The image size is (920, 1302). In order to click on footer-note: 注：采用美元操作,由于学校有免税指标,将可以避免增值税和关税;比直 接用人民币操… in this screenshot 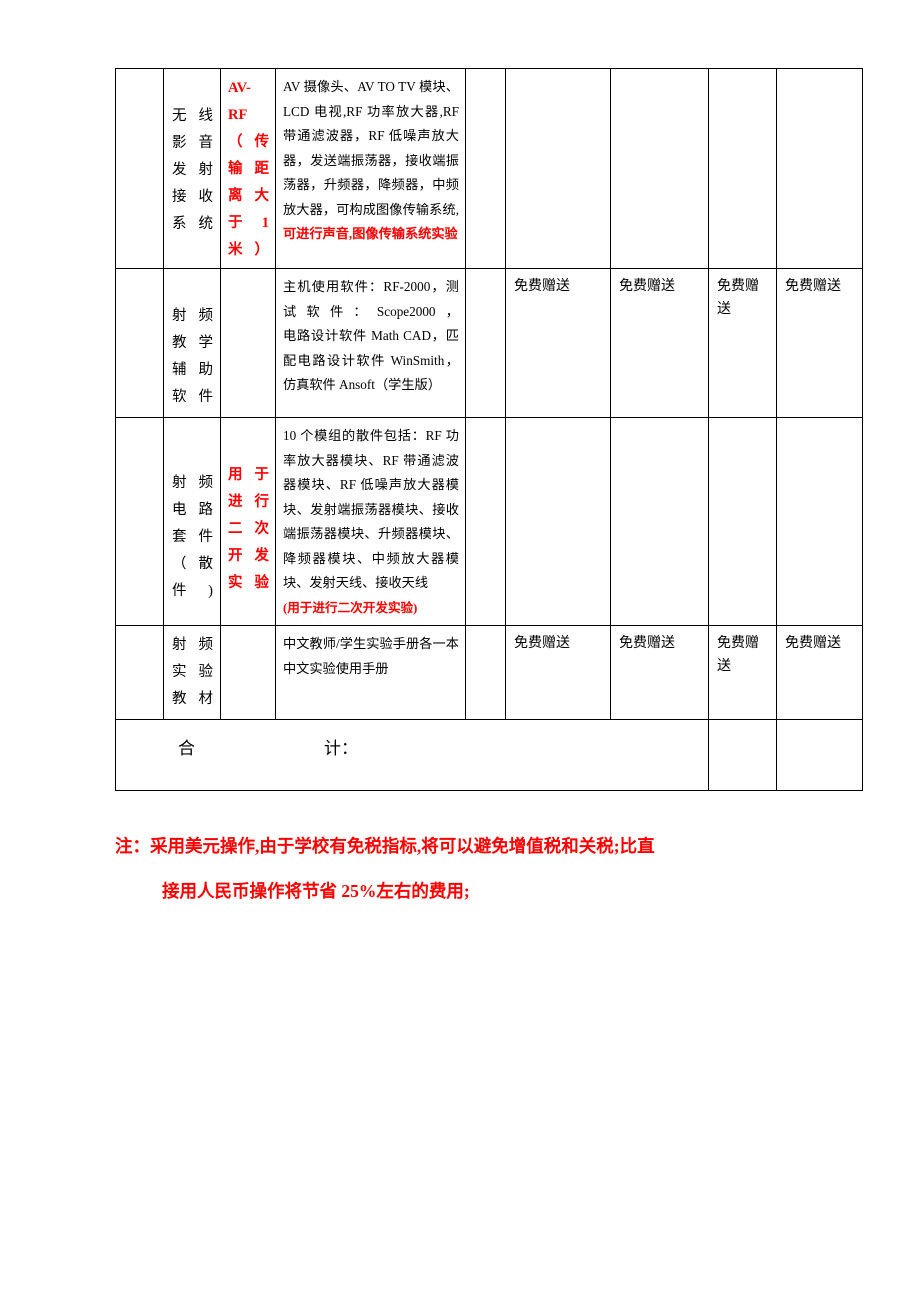, I will do `click(475, 869)`.